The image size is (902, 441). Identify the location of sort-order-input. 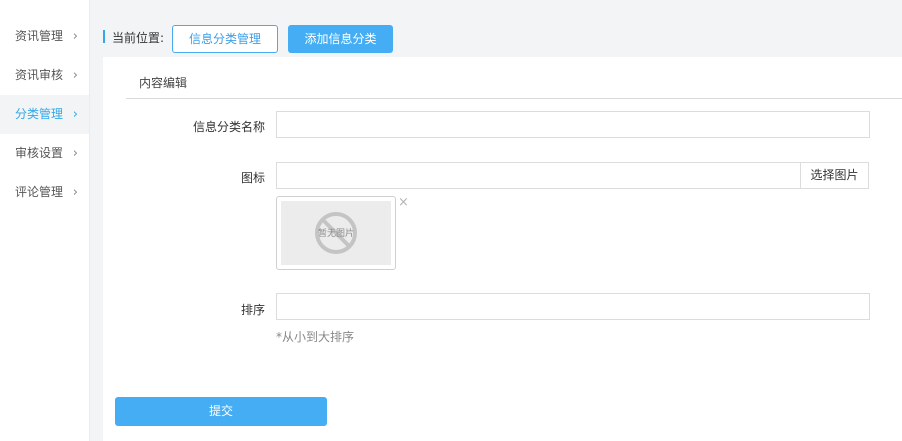
(573, 306).